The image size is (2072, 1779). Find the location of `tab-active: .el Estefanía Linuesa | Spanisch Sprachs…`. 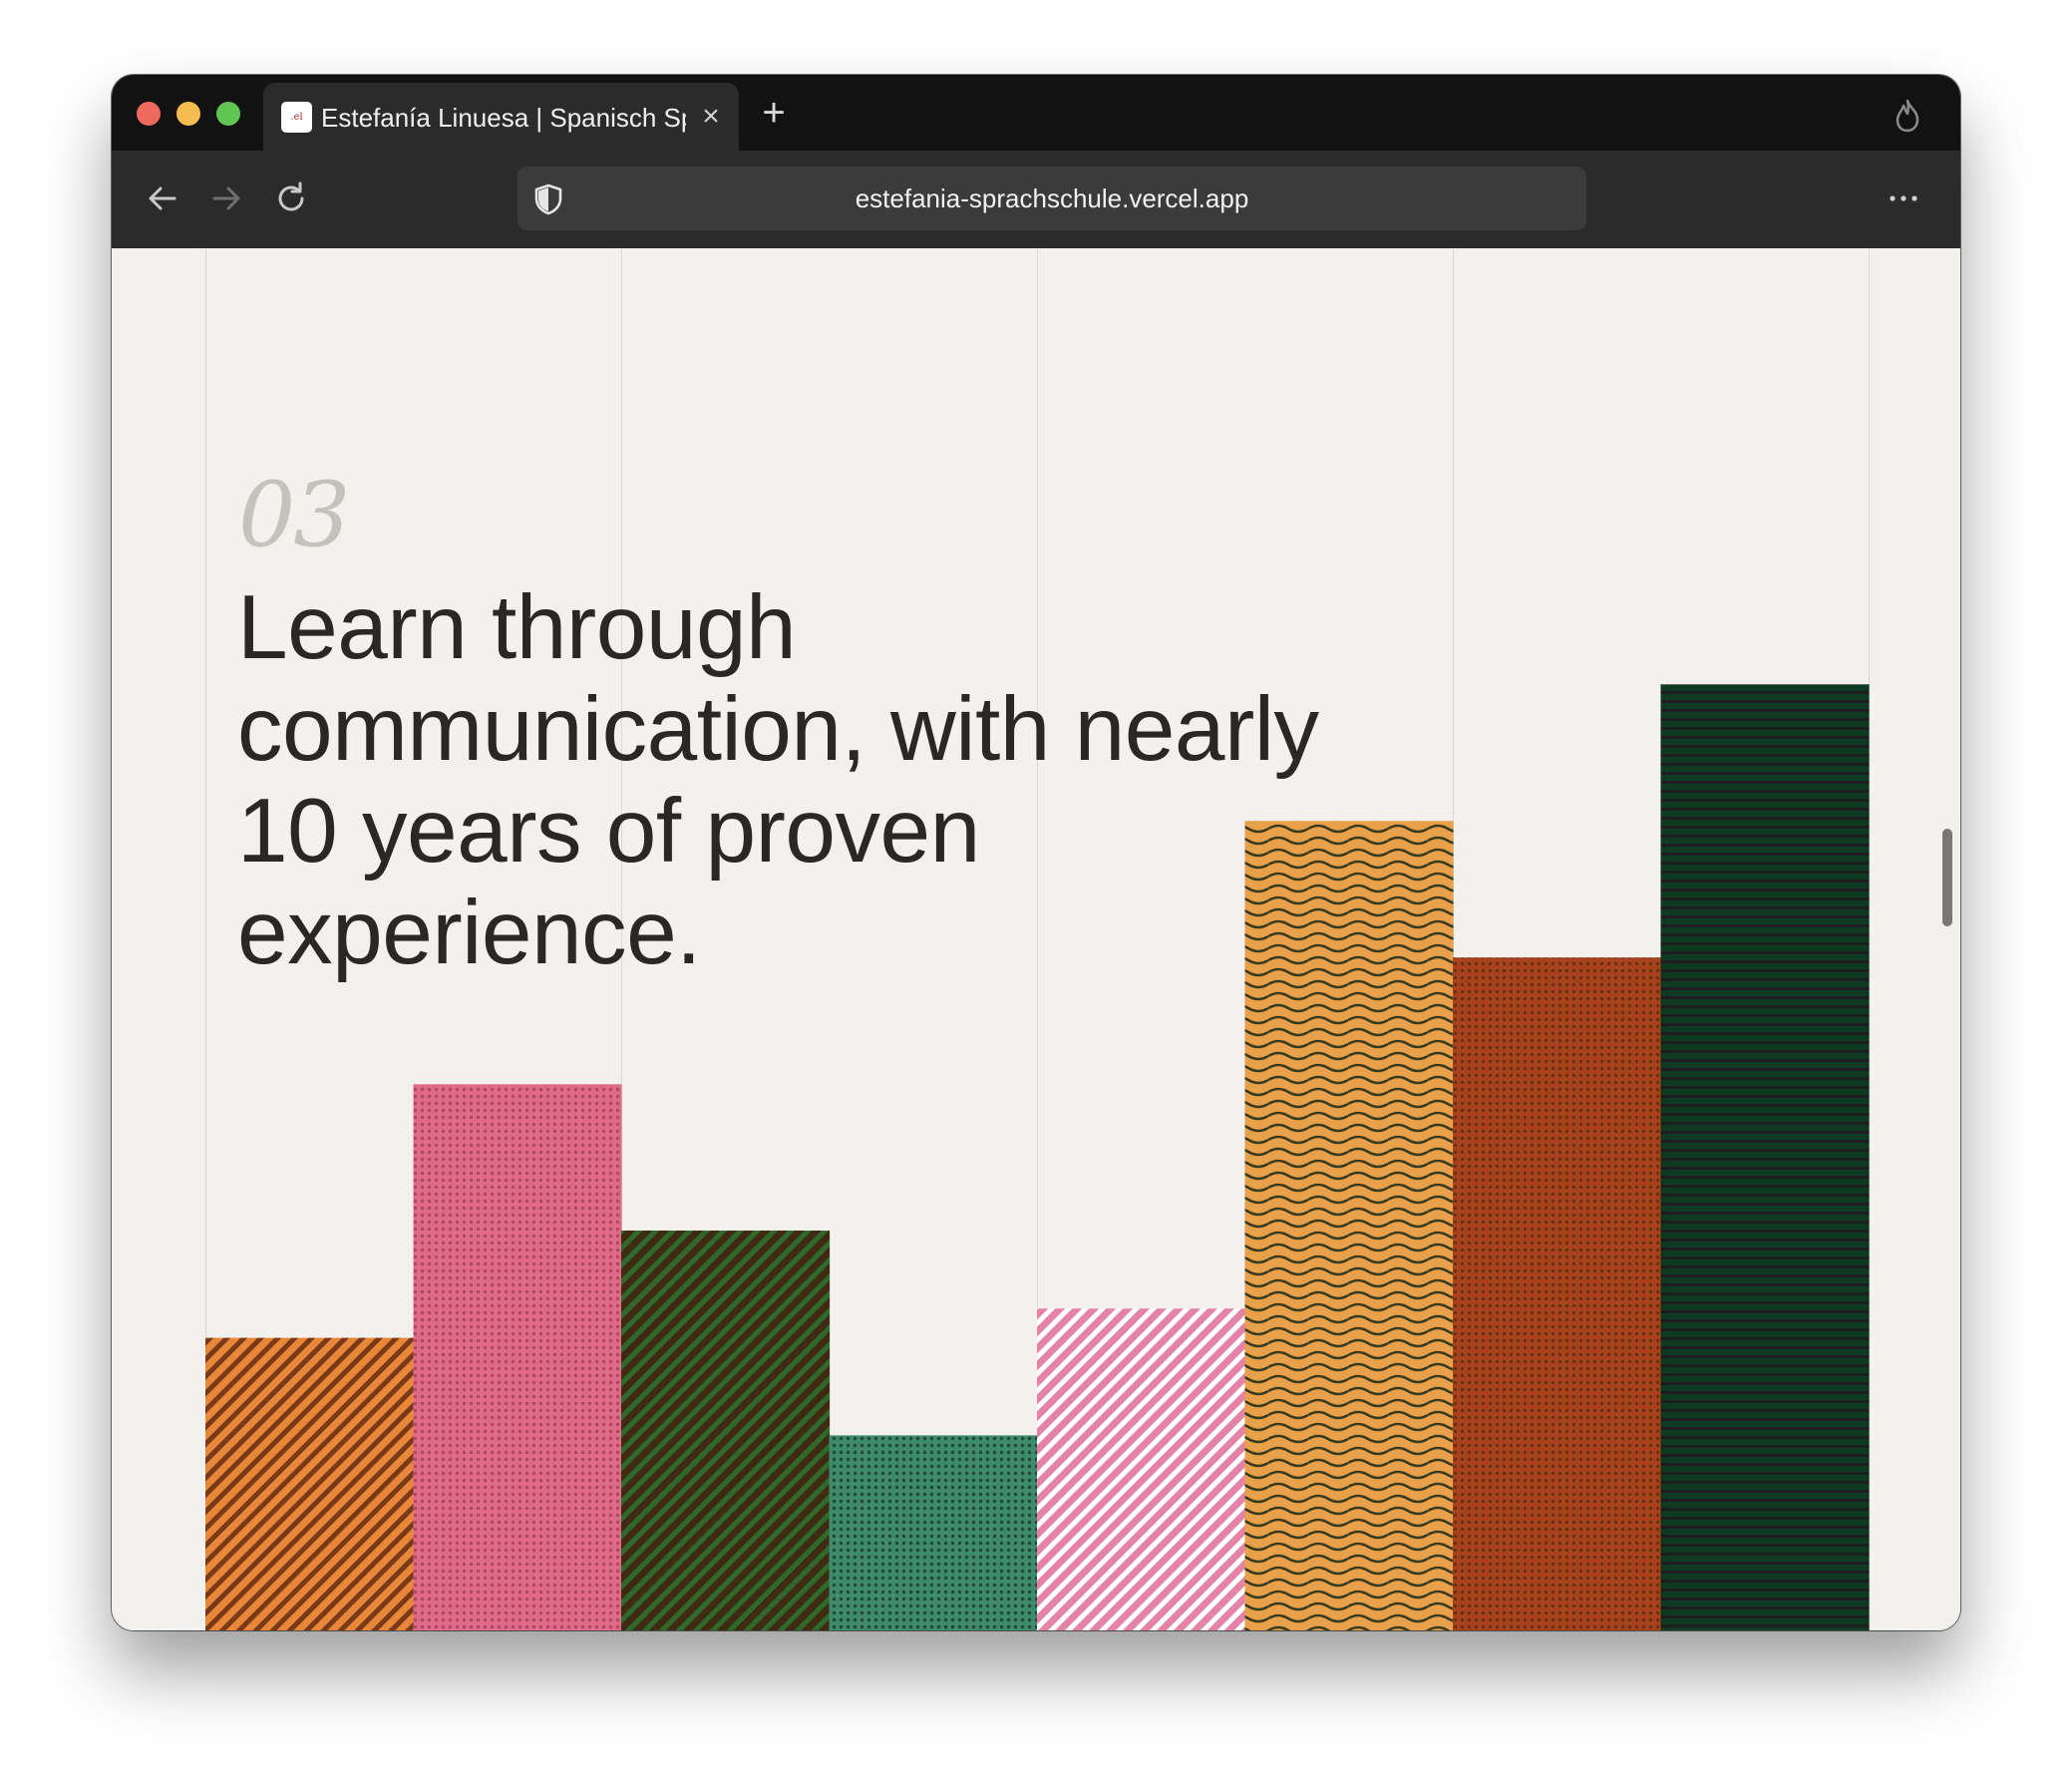

tab-active: .el Estefanía Linuesa | Spanisch Sprachs… is located at coordinates (501, 117).